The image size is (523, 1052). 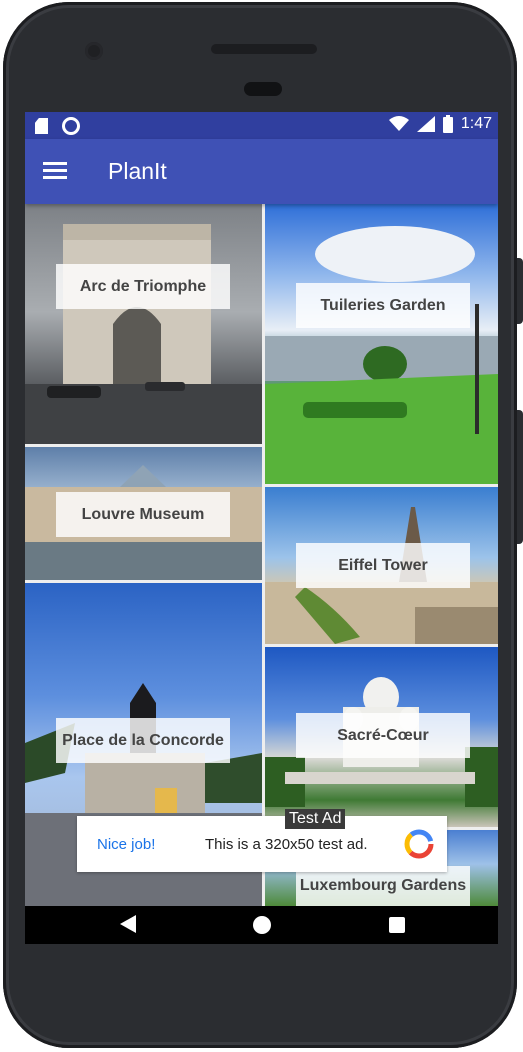 I want to click on app-title: PlanIt, so click(x=137, y=171).